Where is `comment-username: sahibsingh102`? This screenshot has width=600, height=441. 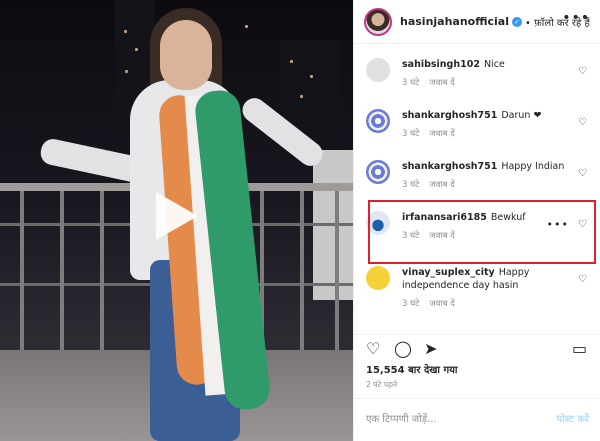
comment-username: sahibsingh102 is located at coordinates (441, 64).